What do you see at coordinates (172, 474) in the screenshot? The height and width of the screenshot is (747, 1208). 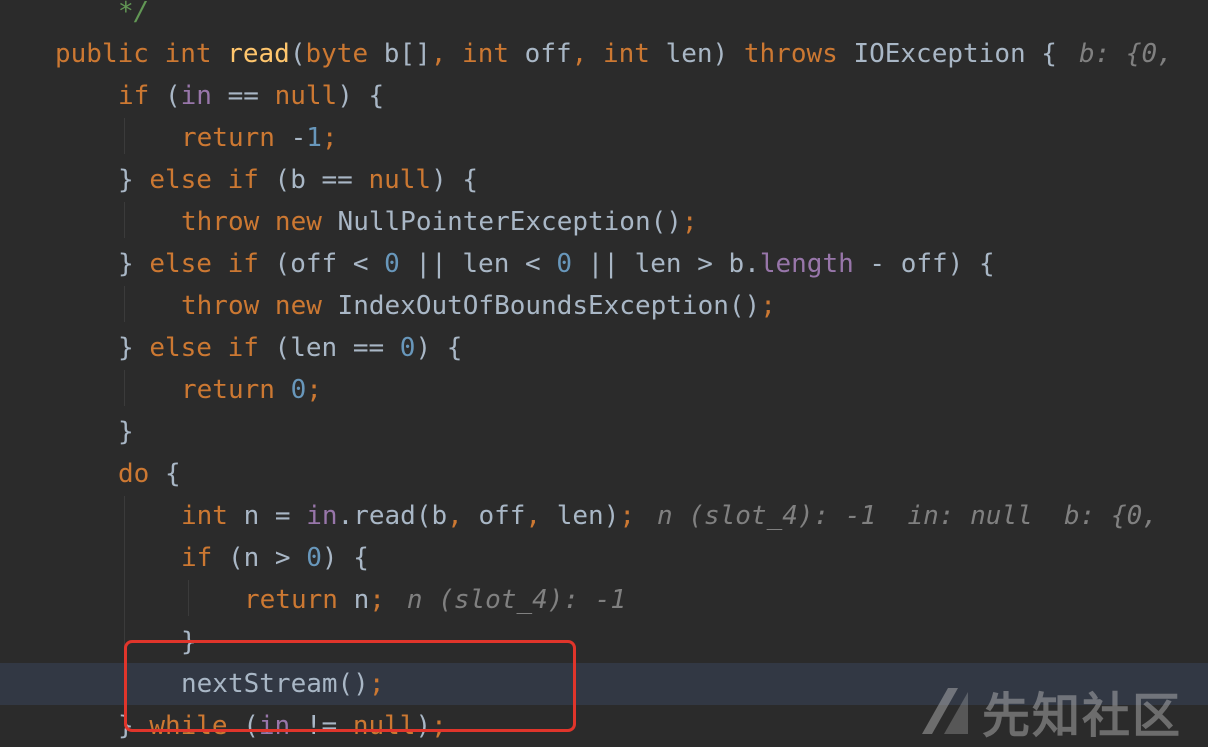 I see `code-token: {` at bounding box center [172, 474].